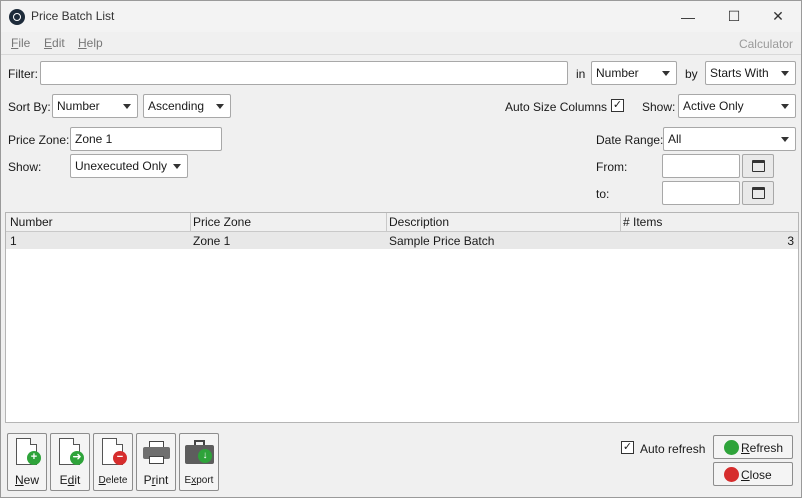 The width and height of the screenshot is (802, 498). What do you see at coordinates (766, 44) in the screenshot?
I see `calculator-link: Calculator` at bounding box center [766, 44].